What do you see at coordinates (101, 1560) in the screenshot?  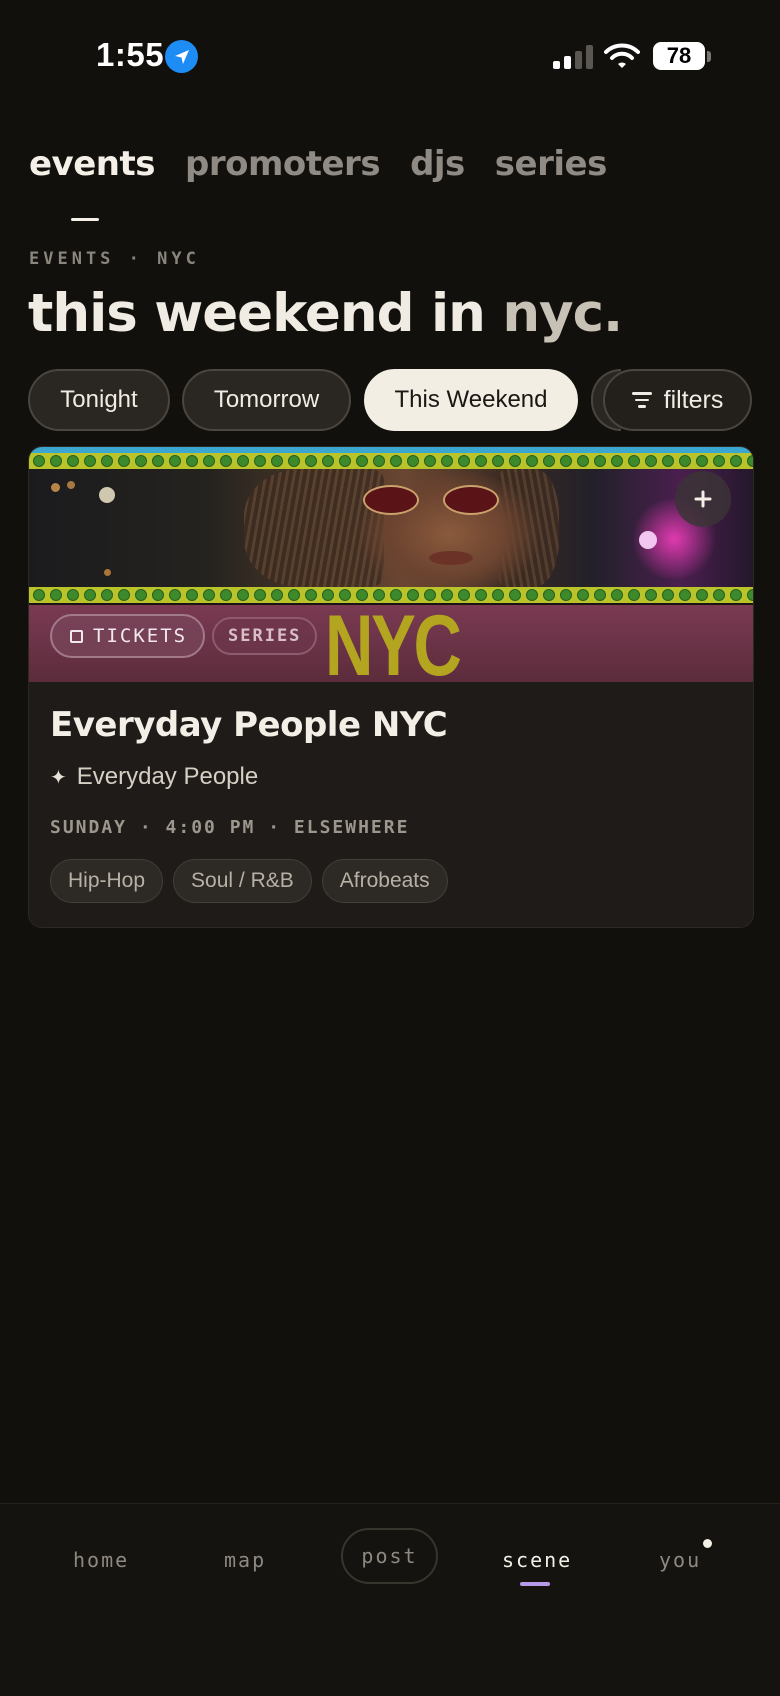 I see `nav-home: home` at bounding box center [101, 1560].